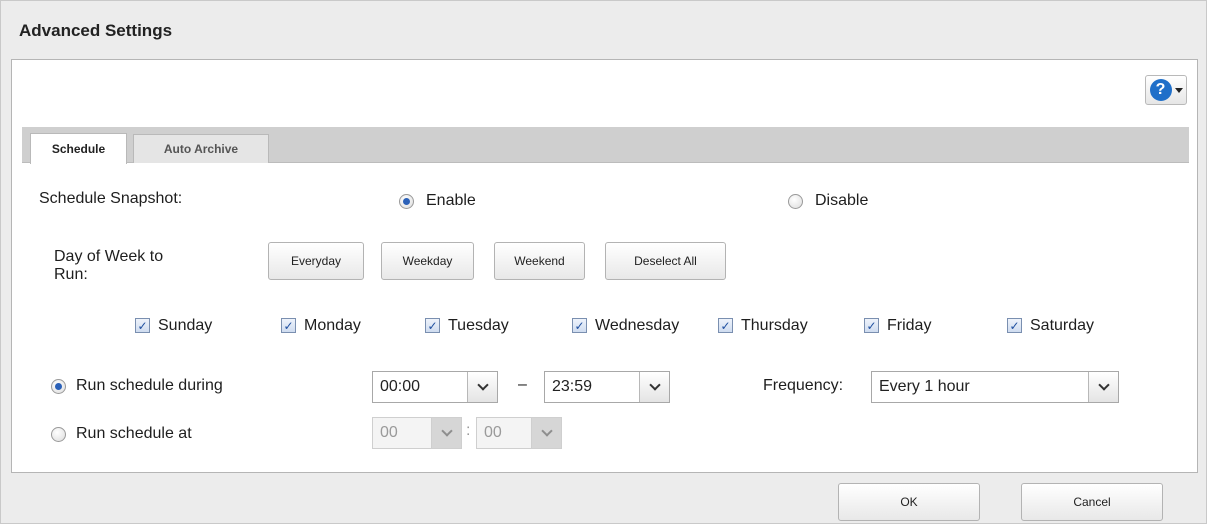  I want to click on start-time-value: 00:00, so click(400, 386).